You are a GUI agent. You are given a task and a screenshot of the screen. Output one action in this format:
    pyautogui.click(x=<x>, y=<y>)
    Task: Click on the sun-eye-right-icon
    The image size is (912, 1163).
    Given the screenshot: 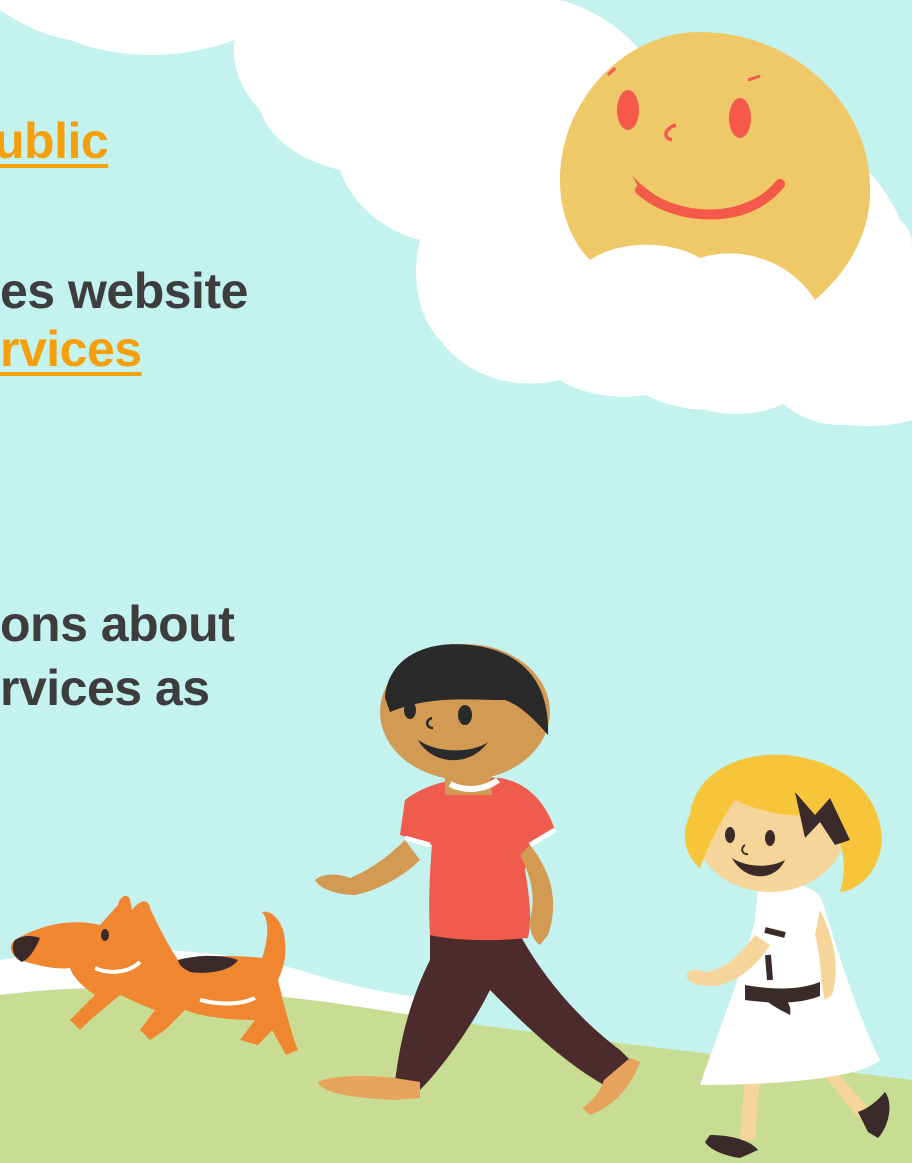 What is the action you would take?
    pyautogui.click(x=740, y=118)
    